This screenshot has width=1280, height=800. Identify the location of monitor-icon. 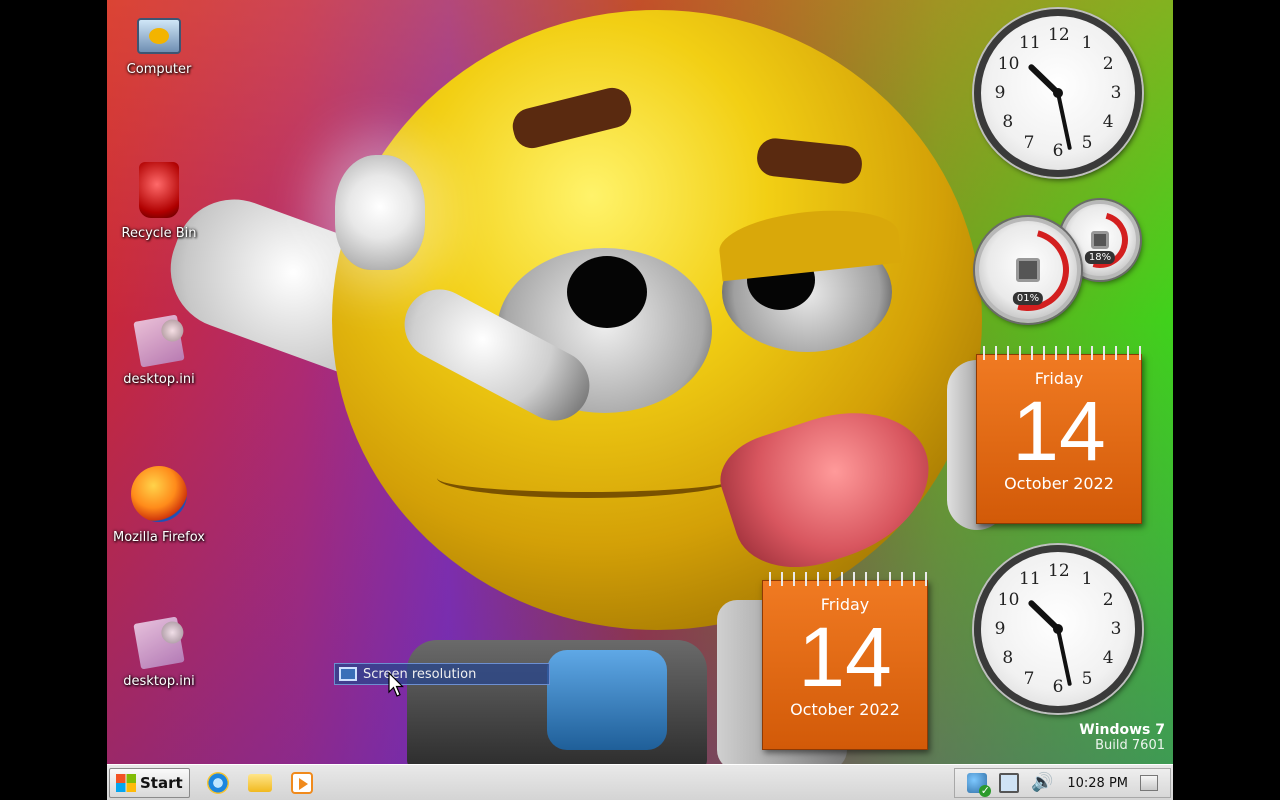
(348, 674).